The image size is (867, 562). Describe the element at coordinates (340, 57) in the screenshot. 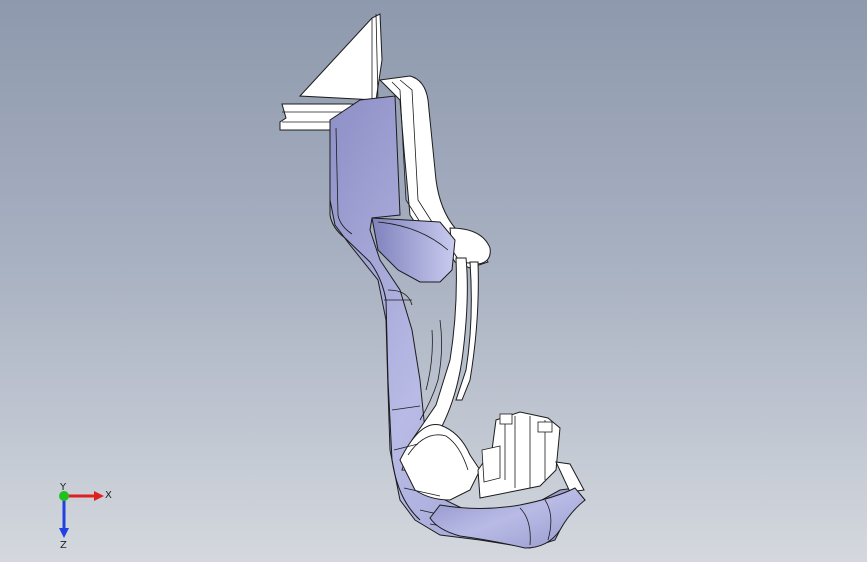

I see `top-fin` at that location.